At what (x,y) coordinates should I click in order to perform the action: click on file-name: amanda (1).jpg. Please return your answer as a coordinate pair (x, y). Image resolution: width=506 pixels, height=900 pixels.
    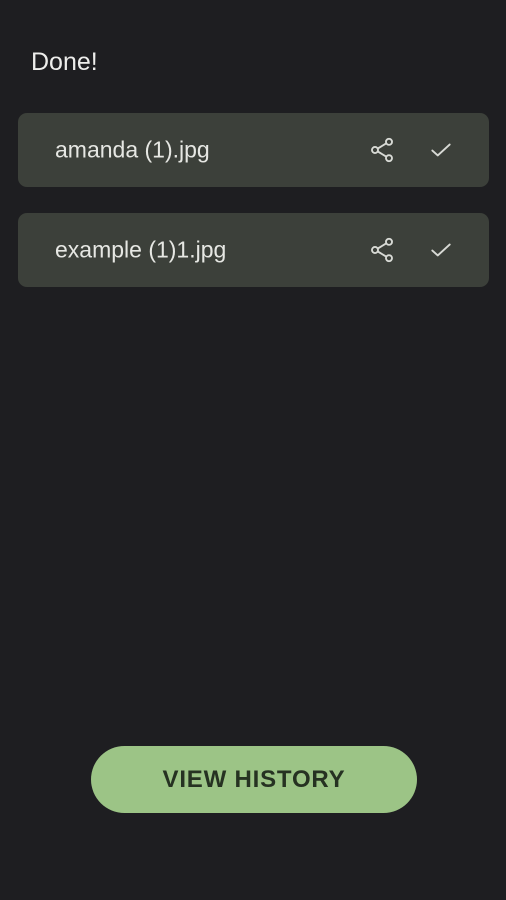
    Looking at the image, I should click on (132, 149).